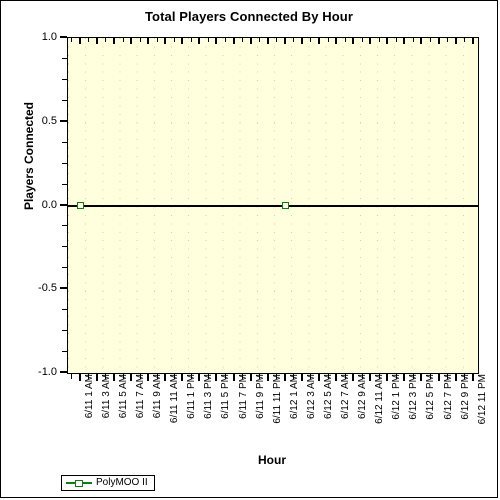  What do you see at coordinates (32, 205) in the screenshot?
I see `y-axis-tick-labels: 1.0 0.5 0.0 -0.5 -1.0` at bounding box center [32, 205].